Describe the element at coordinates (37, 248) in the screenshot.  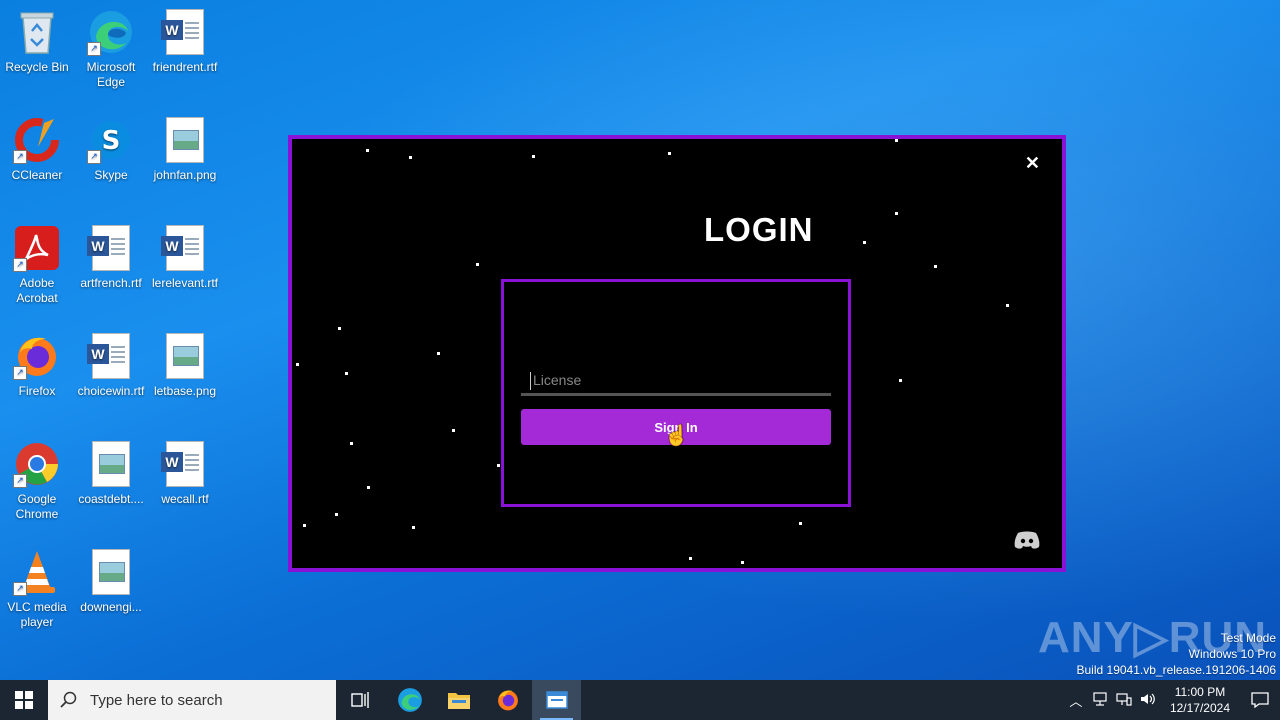
I see `acrobat-icon: ↗` at that location.